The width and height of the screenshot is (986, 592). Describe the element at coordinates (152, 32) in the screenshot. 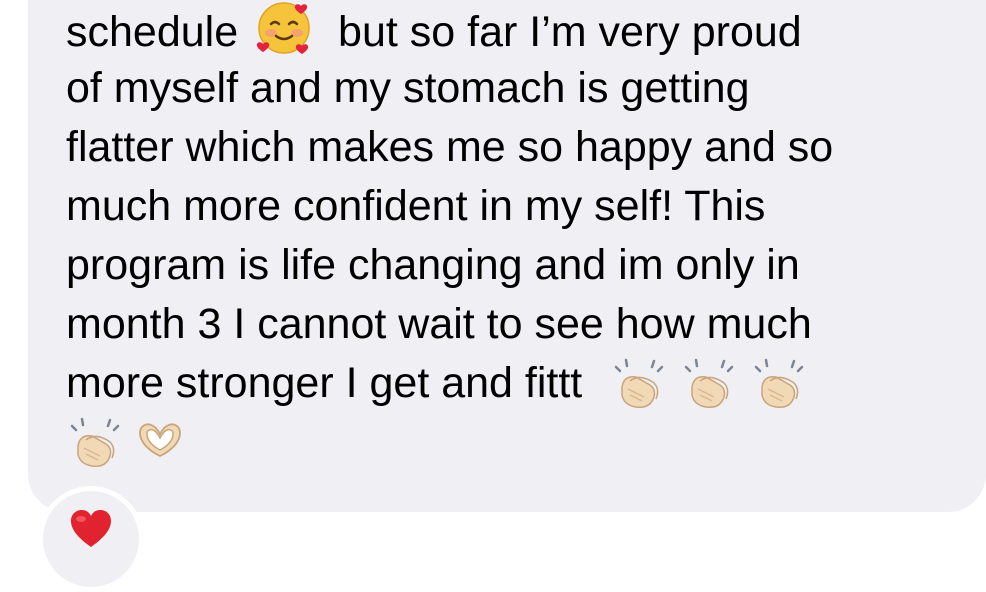

I see `message-text-segment: schedule` at that location.